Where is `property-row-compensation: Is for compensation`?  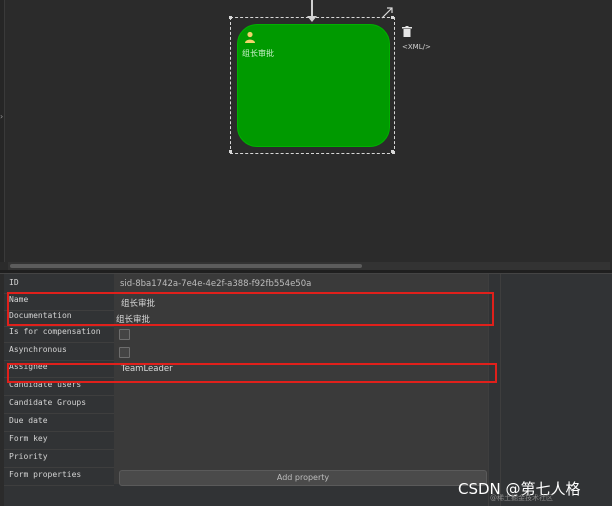
property-row-compensation: Is for compensation is located at coordinates (59, 334).